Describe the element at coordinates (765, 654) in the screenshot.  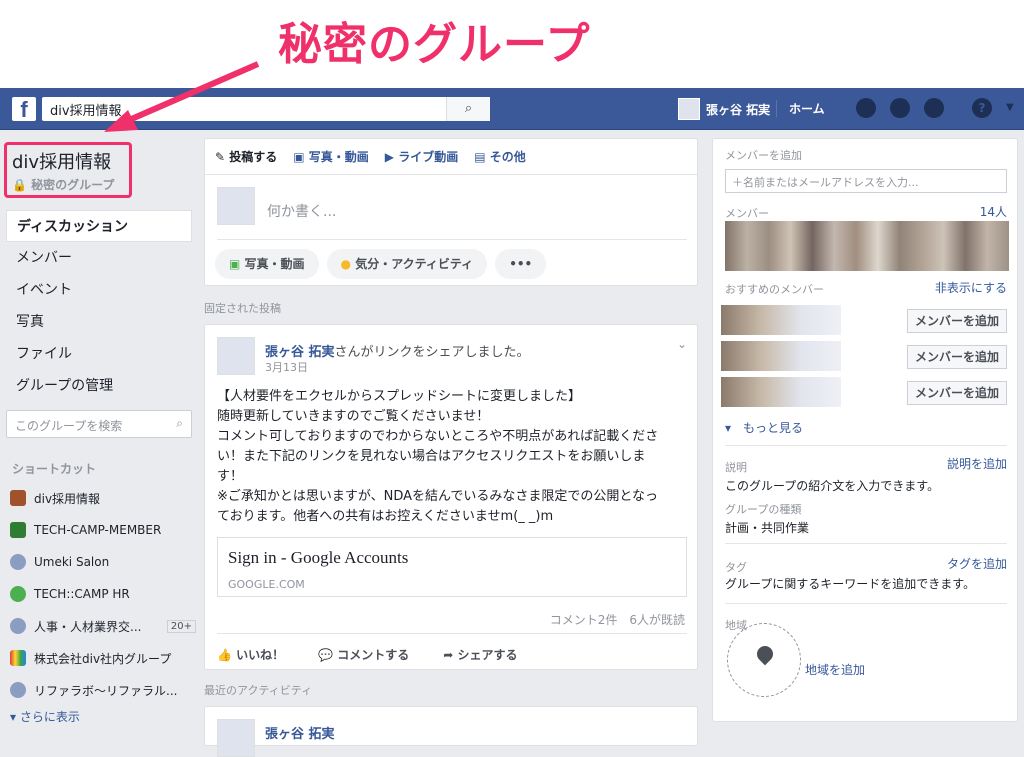
I see `map-pin-icon` at that location.